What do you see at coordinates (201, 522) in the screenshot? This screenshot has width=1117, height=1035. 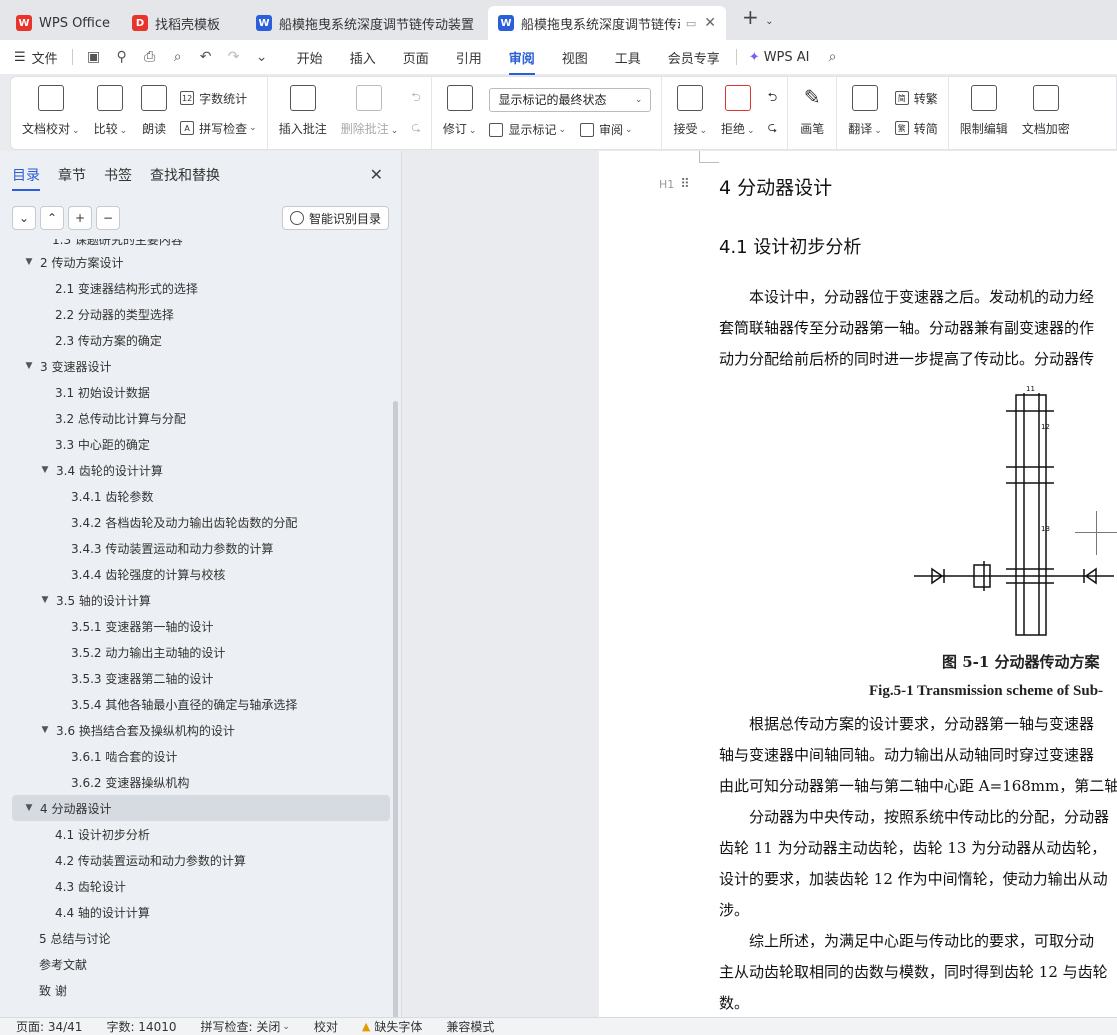 I see `toc-item: 3.4.2 各档齿轮及动力输出齿轮齿数的分配` at bounding box center [201, 522].